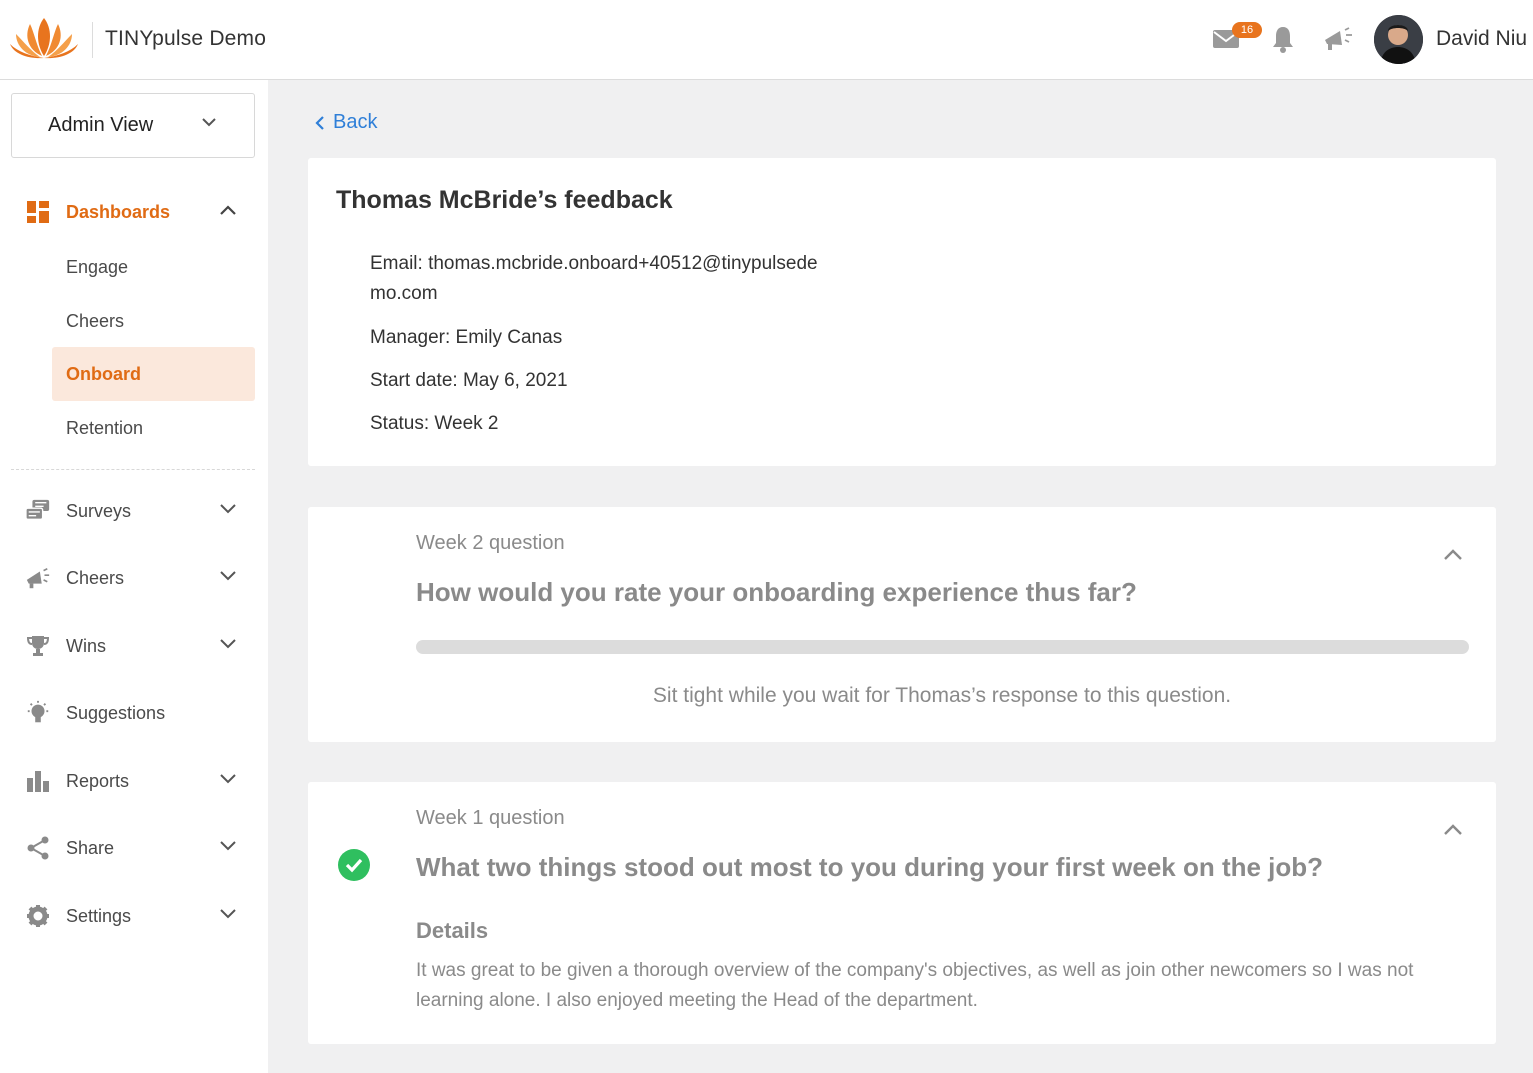 The width and height of the screenshot is (1533, 1073). Describe the element at coordinates (1481, 39) in the screenshot. I see `user-name: David Niu` at that location.